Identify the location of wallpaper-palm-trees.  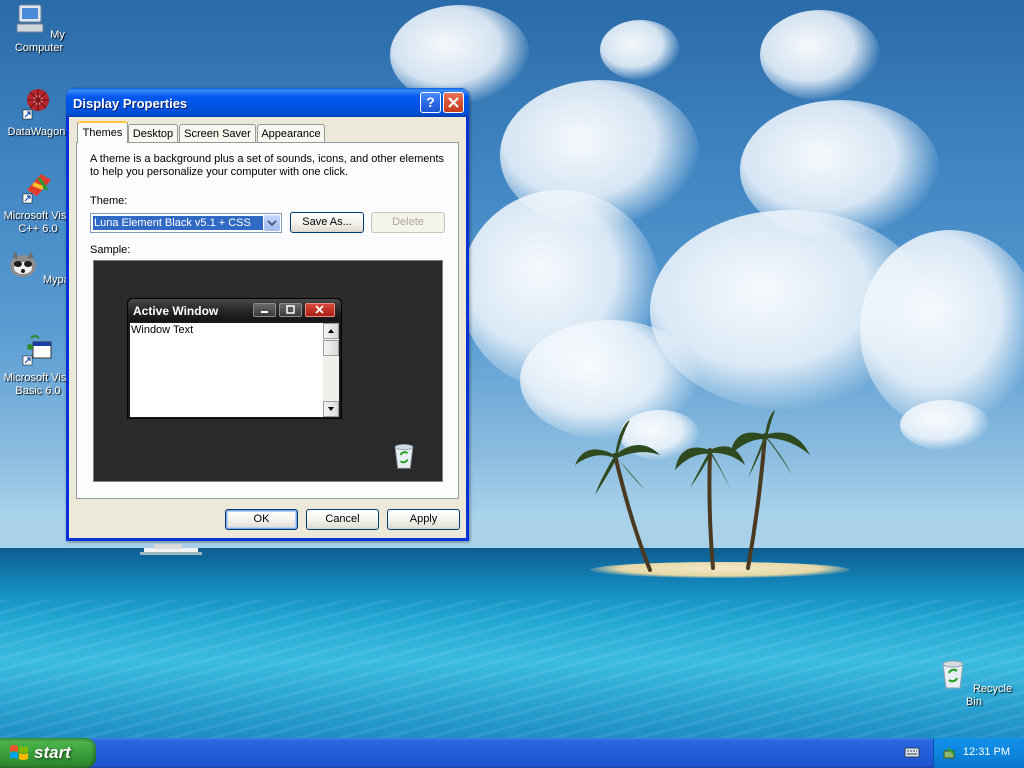
(692, 491).